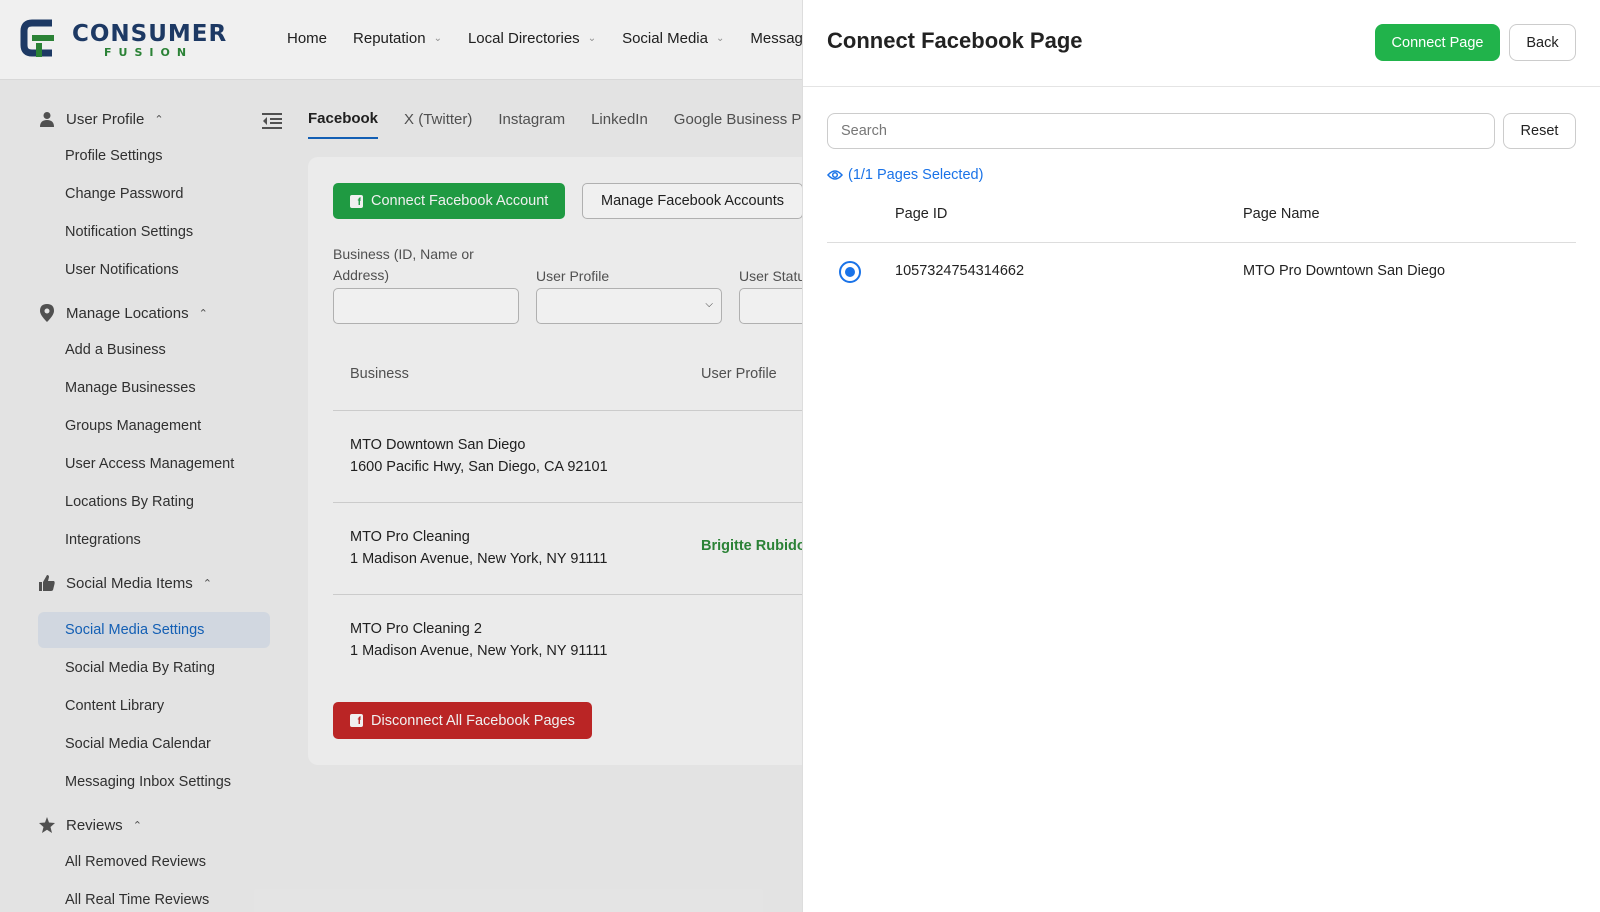  Describe the element at coordinates (1539, 131) in the screenshot. I see `reset-button: Reset` at that location.